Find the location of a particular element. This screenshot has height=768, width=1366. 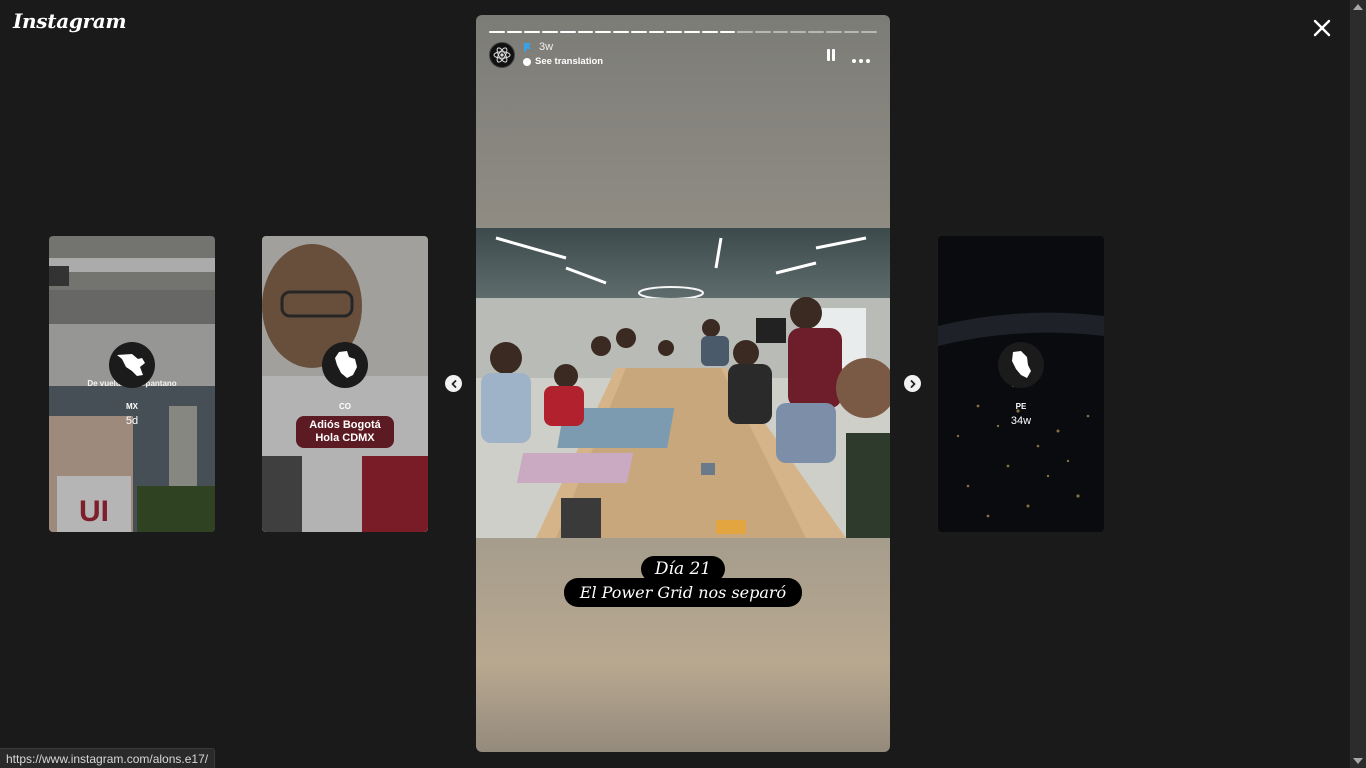

see-translation-link: See translation is located at coordinates (563, 61).